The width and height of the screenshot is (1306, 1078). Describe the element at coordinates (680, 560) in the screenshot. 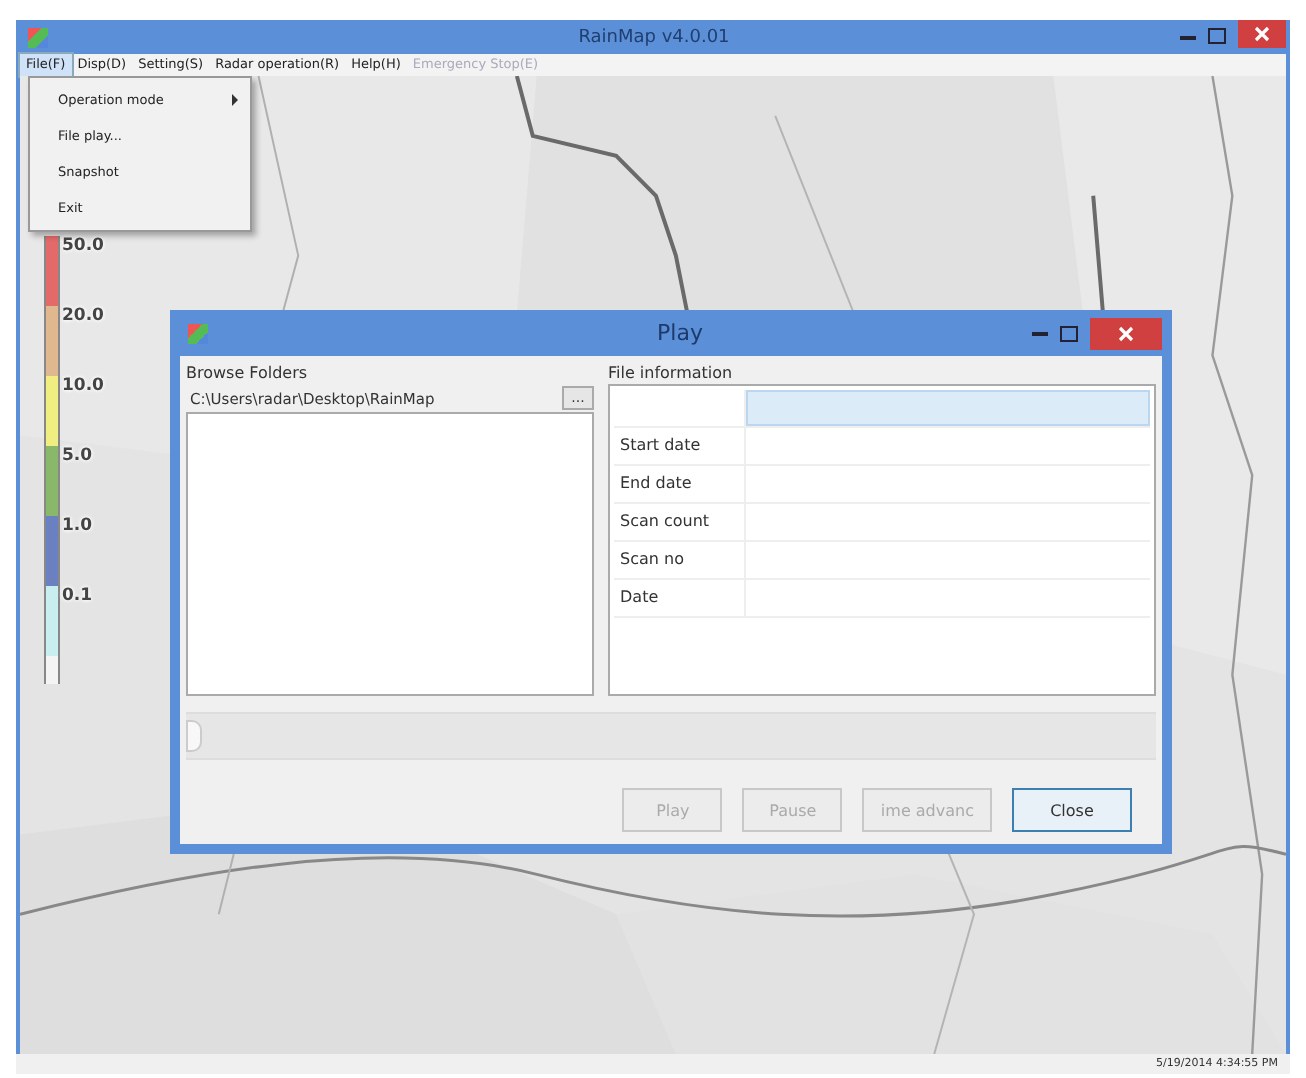

I see `table-cell: Scan no` at that location.